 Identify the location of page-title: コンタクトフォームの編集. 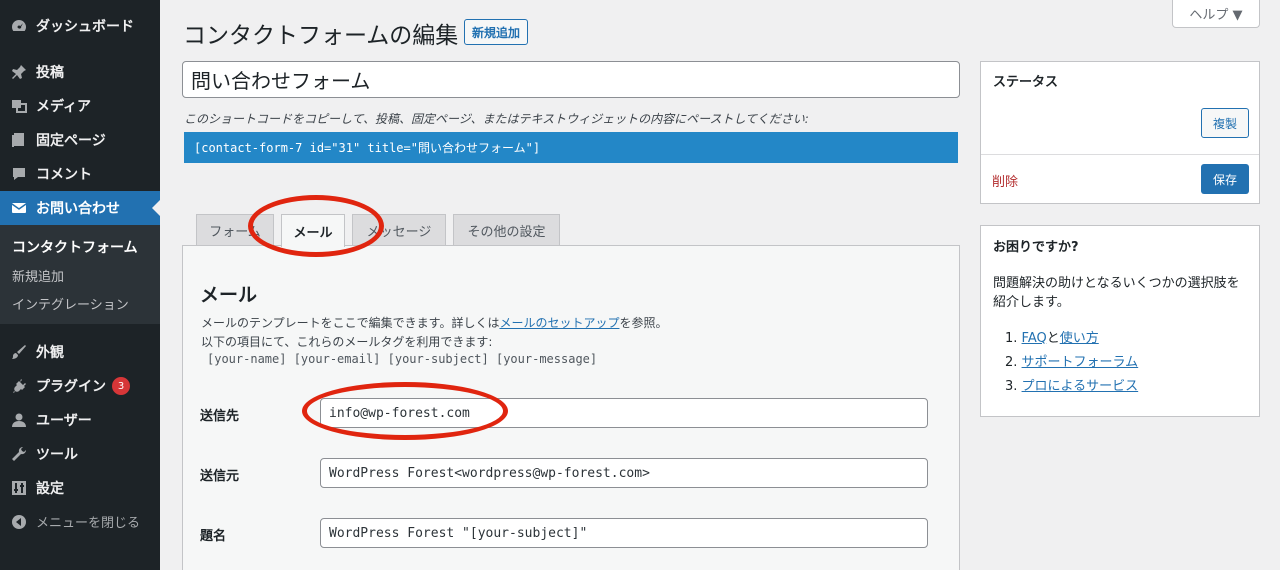
(321, 36).